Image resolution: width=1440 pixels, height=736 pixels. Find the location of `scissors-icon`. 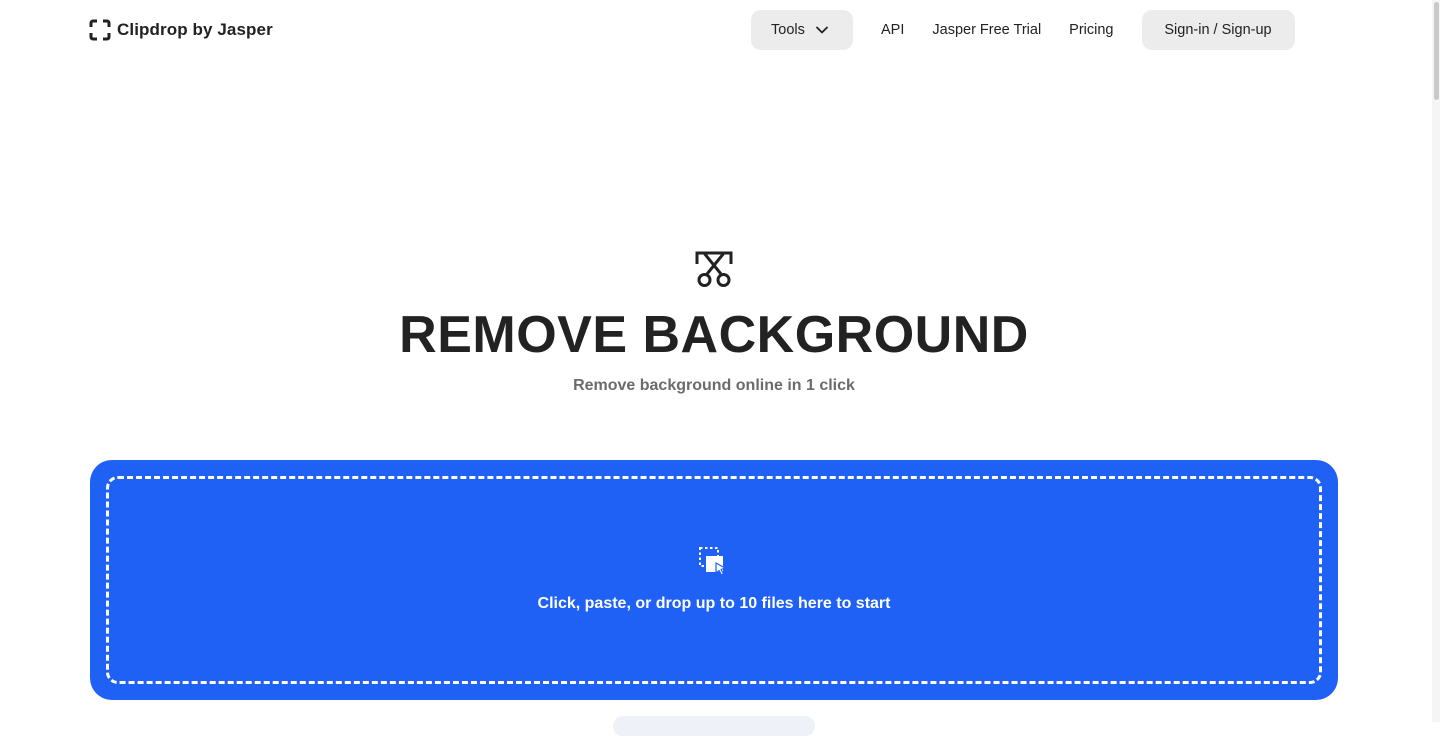

scissors-icon is located at coordinates (714, 269).